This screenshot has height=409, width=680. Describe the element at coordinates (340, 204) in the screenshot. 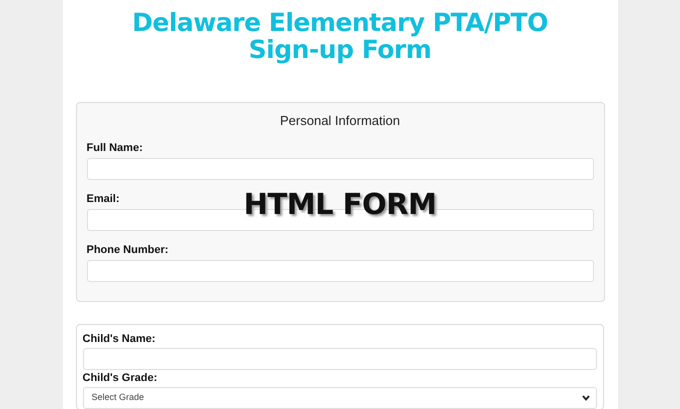

I see `overlay-caption: HTML FORM` at that location.